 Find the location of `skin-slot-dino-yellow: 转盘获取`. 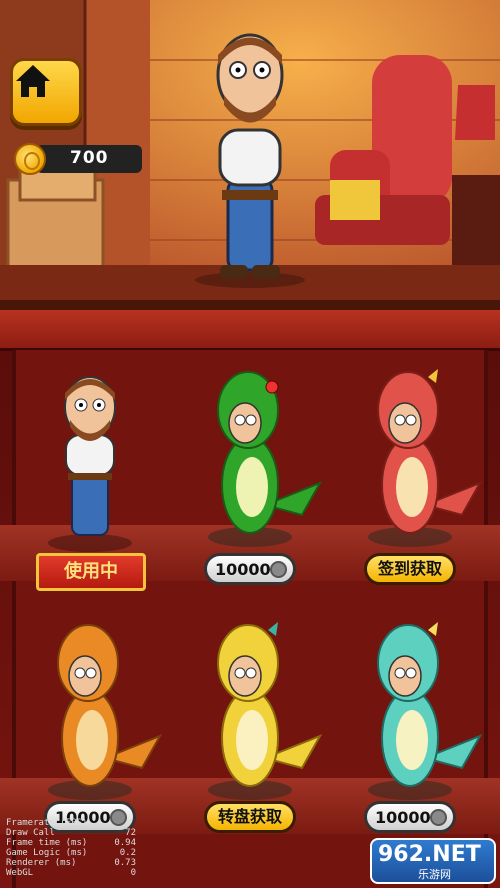

skin-slot-dino-yellow: 转盘获取 is located at coordinates (250, 738).